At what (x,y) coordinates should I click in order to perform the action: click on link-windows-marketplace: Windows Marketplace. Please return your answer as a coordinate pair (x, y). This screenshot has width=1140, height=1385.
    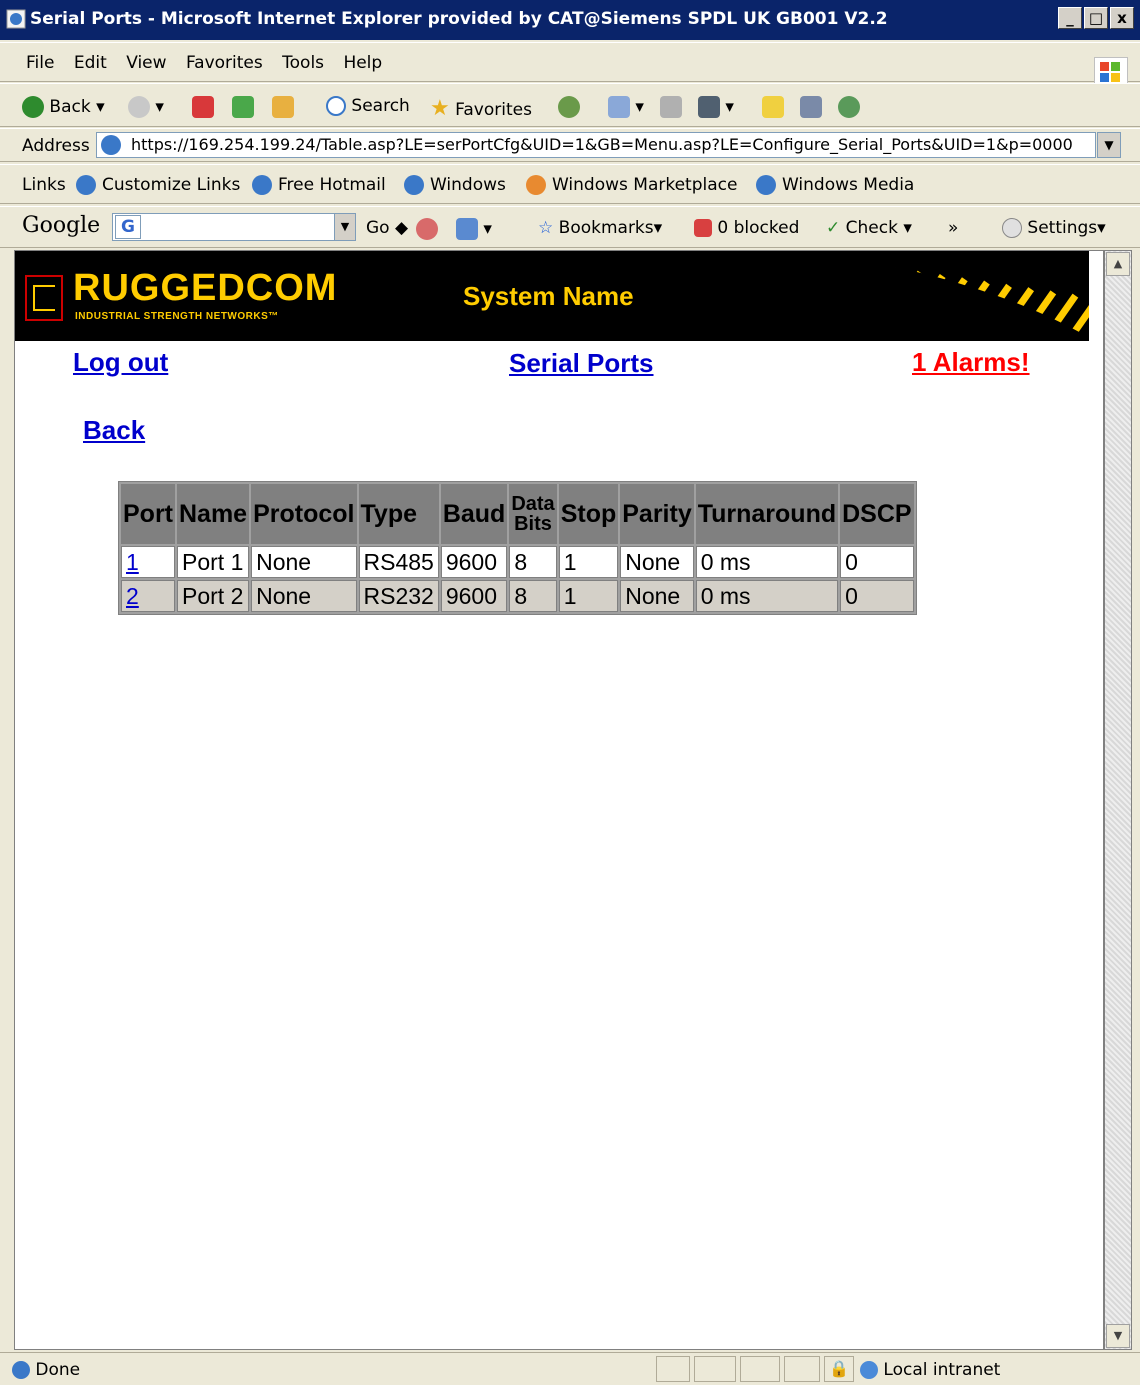
    Looking at the image, I should click on (631, 185).